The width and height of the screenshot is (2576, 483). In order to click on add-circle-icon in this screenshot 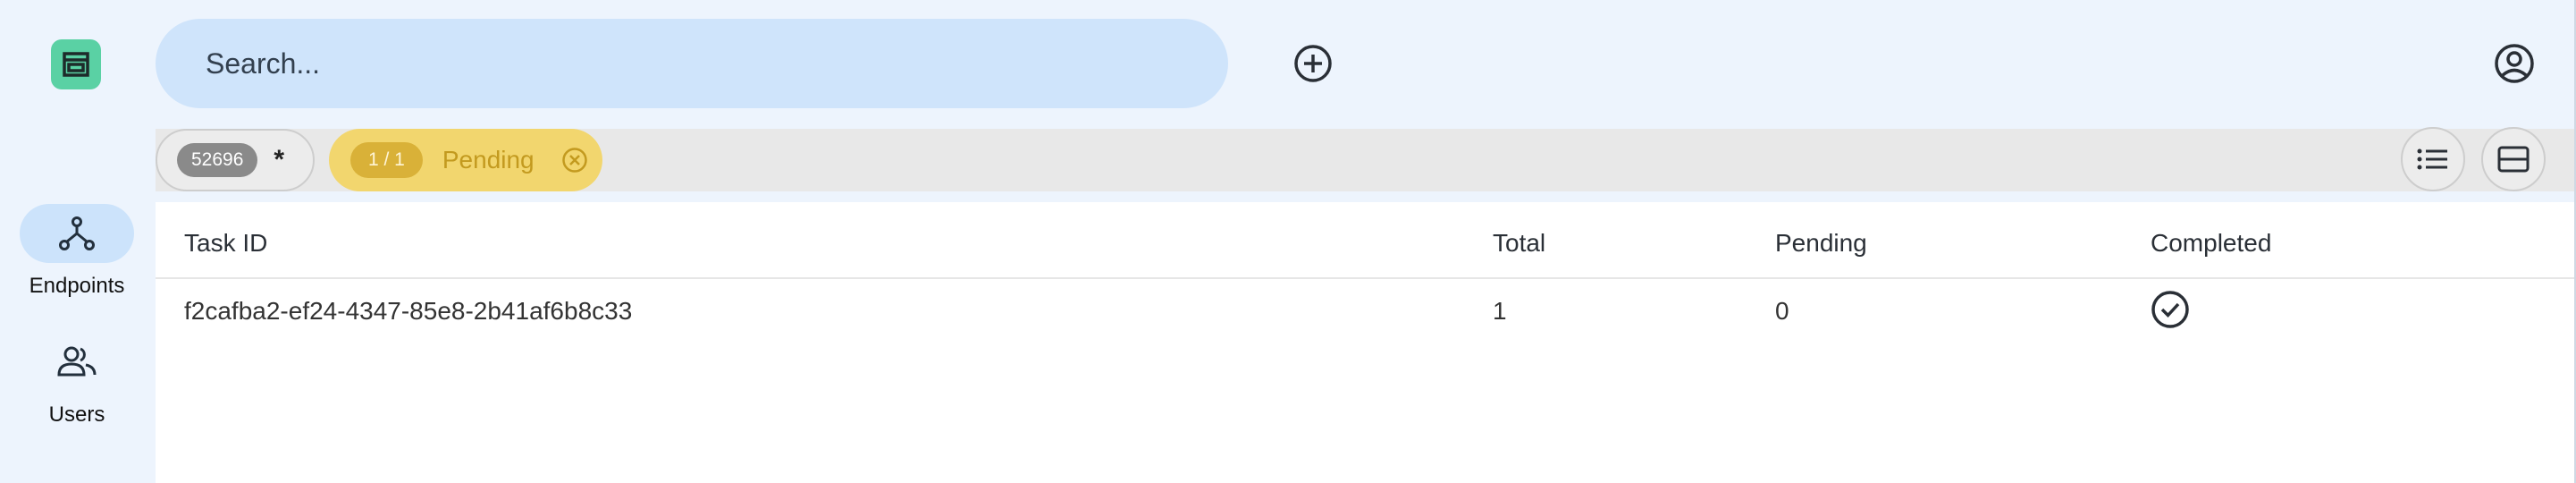, I will do `click(1313, 63)`.